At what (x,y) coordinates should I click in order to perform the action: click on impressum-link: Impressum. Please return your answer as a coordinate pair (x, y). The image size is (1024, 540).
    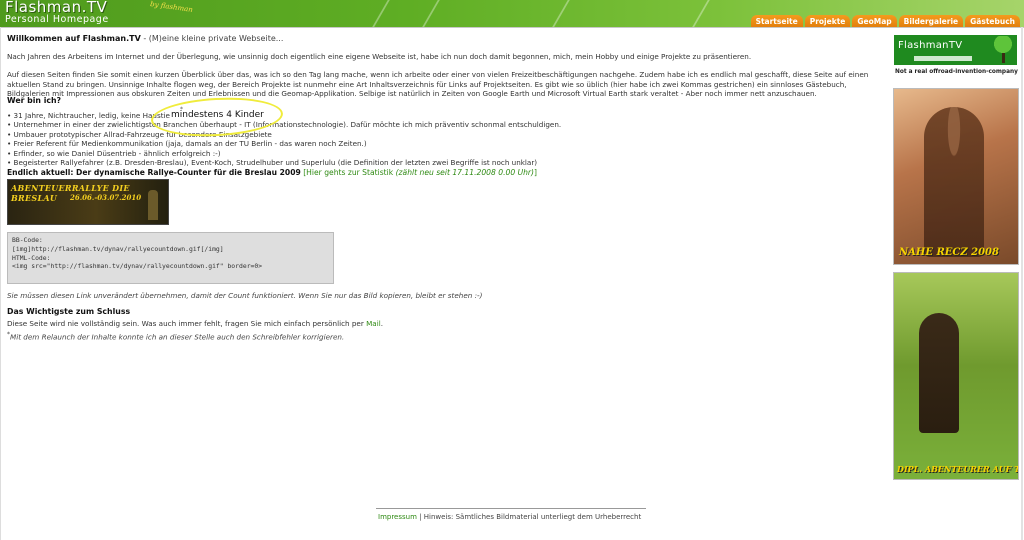
    Looking at the image, I should click on (397, 517).